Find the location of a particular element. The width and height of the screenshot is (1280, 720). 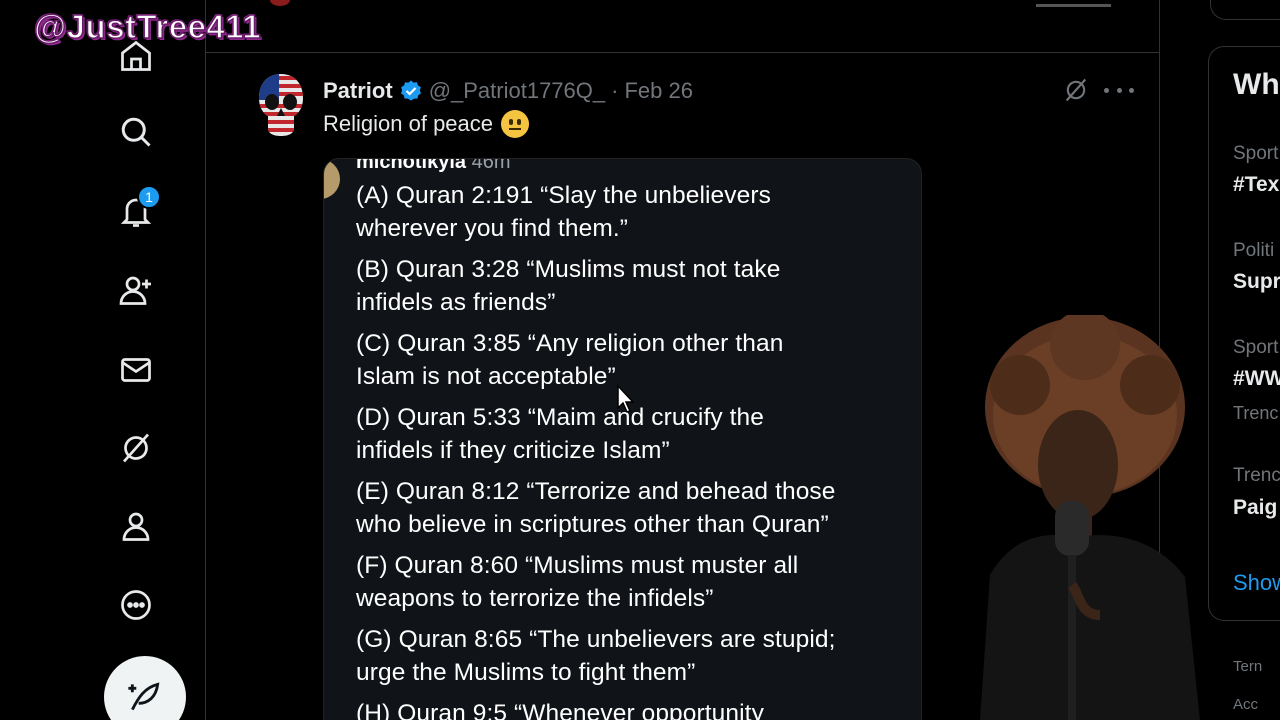

media-username: michotikyla is located at coordinates (411, 165).